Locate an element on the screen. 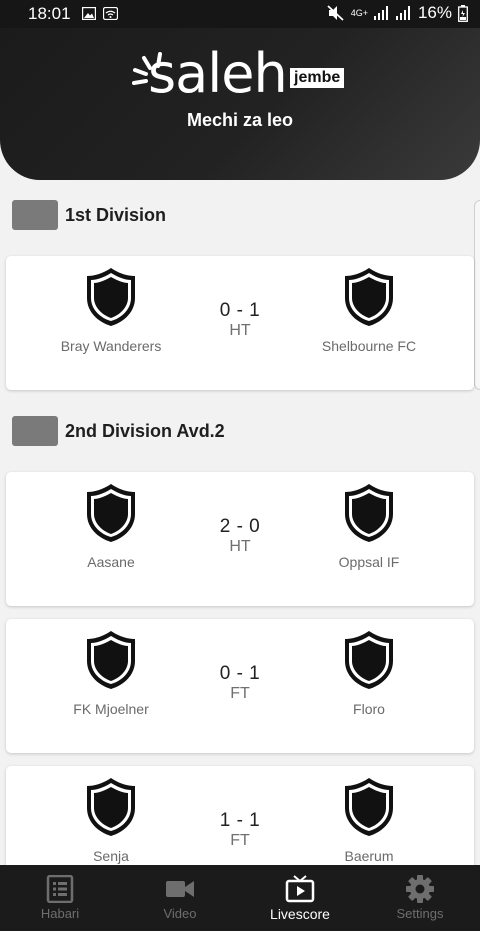 This screenshot has width=480, height=931. bottom-navigation: Habari Video Livescore Settings is located at coordinates (240, 898).